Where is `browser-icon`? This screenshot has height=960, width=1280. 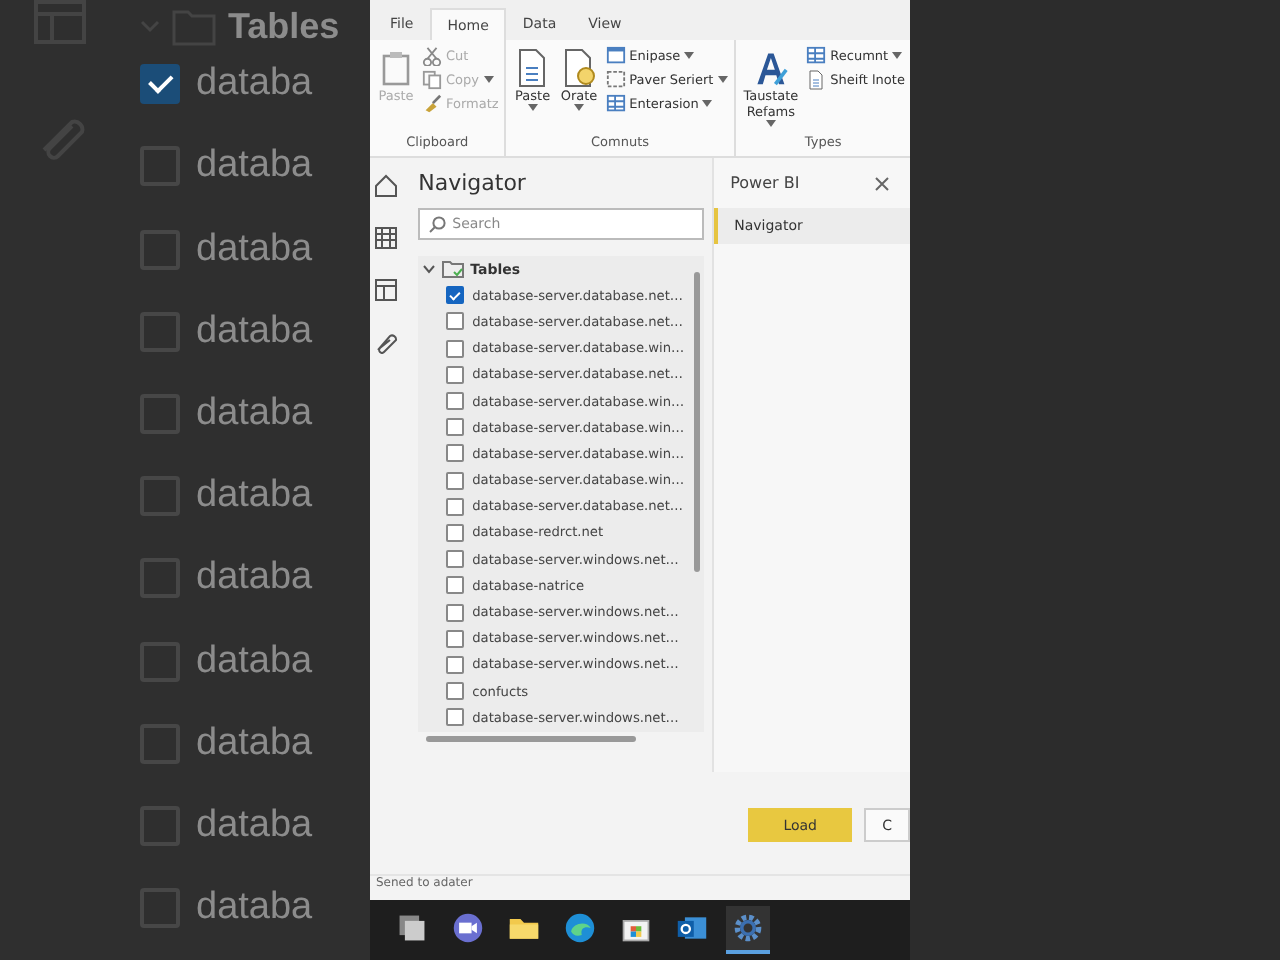 browser-icon is located at coordinates (580, 928).